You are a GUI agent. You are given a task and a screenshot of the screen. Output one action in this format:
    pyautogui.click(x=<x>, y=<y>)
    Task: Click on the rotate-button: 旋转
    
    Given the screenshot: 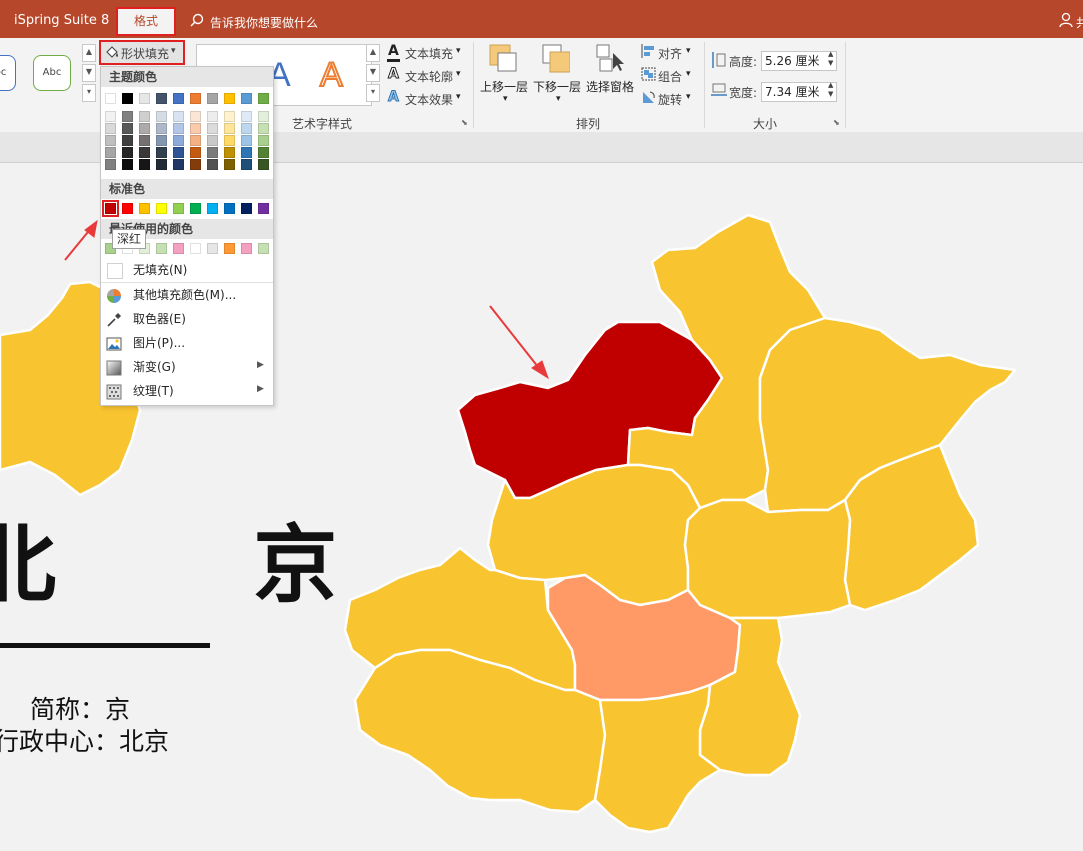 What is the action you would take?
    pyautogui.click(x=670, y=99)
    